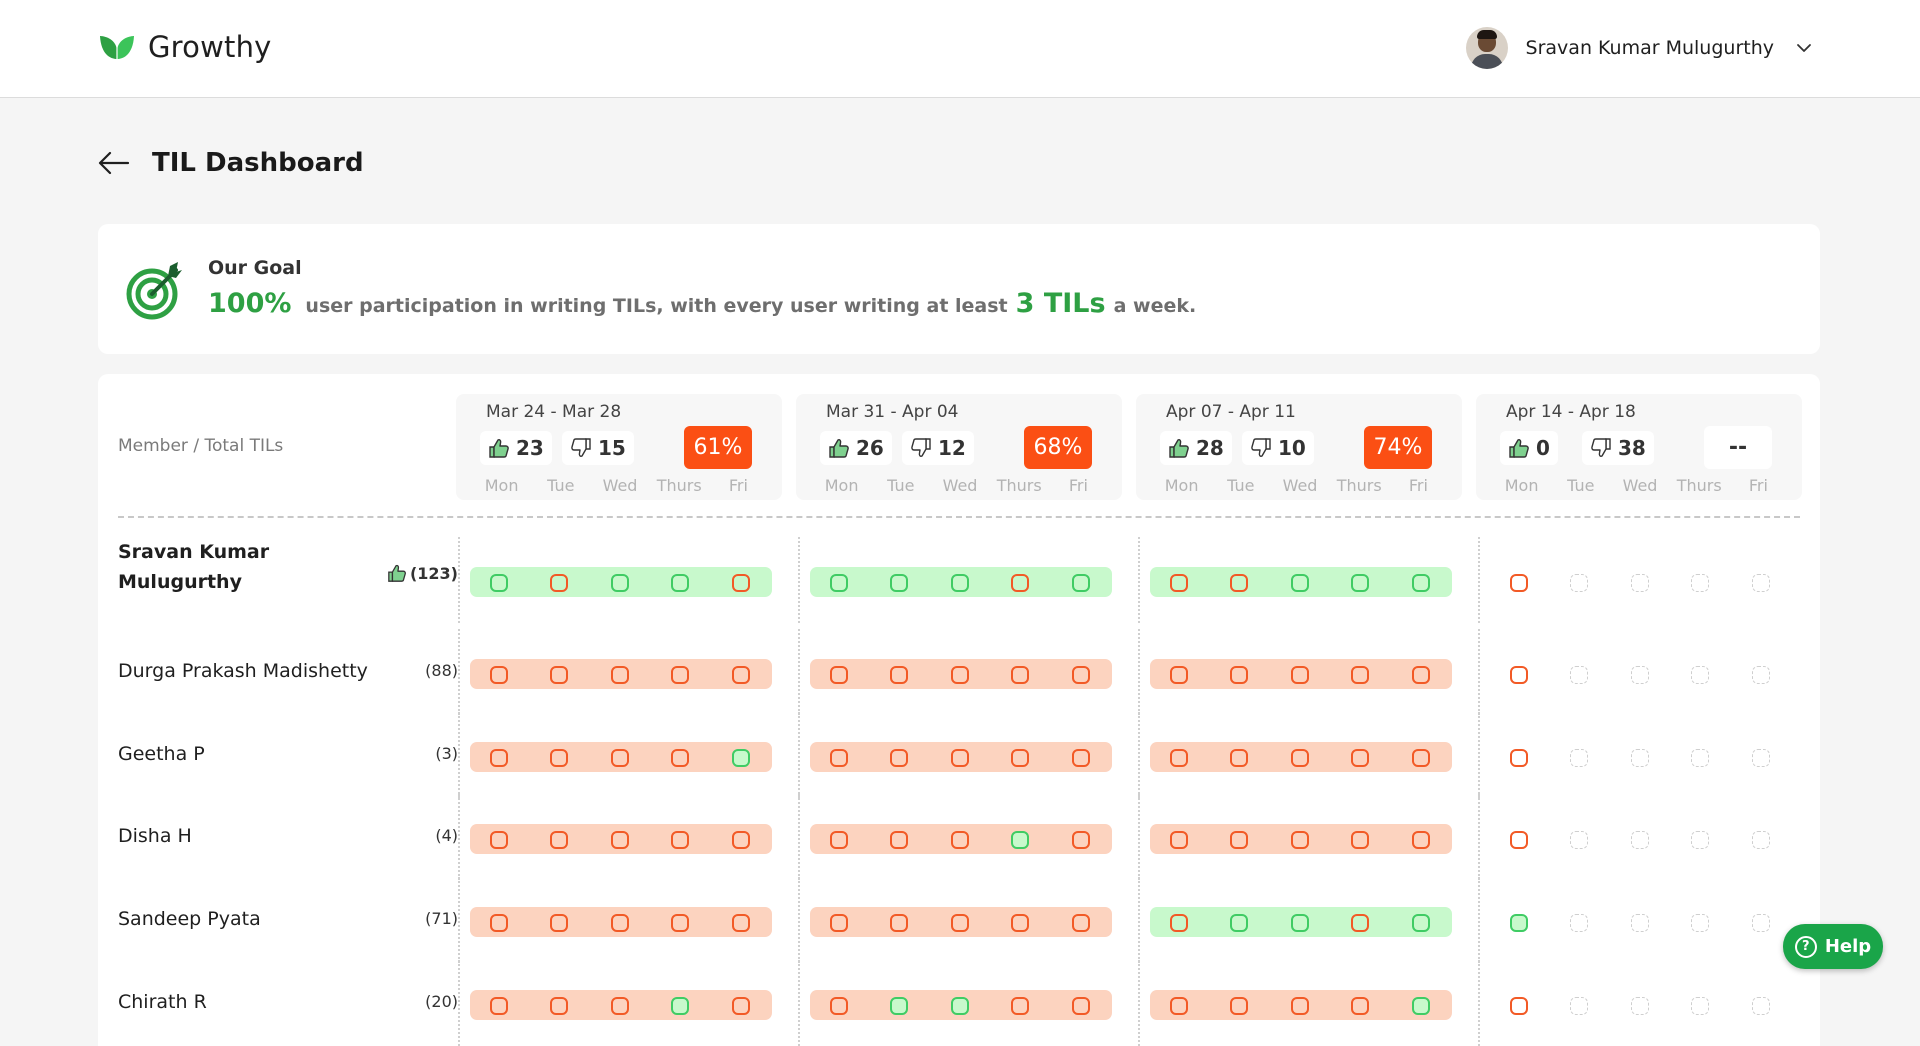 The image size is (1920, 1046). What do you see at coordinates (114, 163) in the screenshot?
I see `arrow-left-icon` at bounding box center [114, 163].